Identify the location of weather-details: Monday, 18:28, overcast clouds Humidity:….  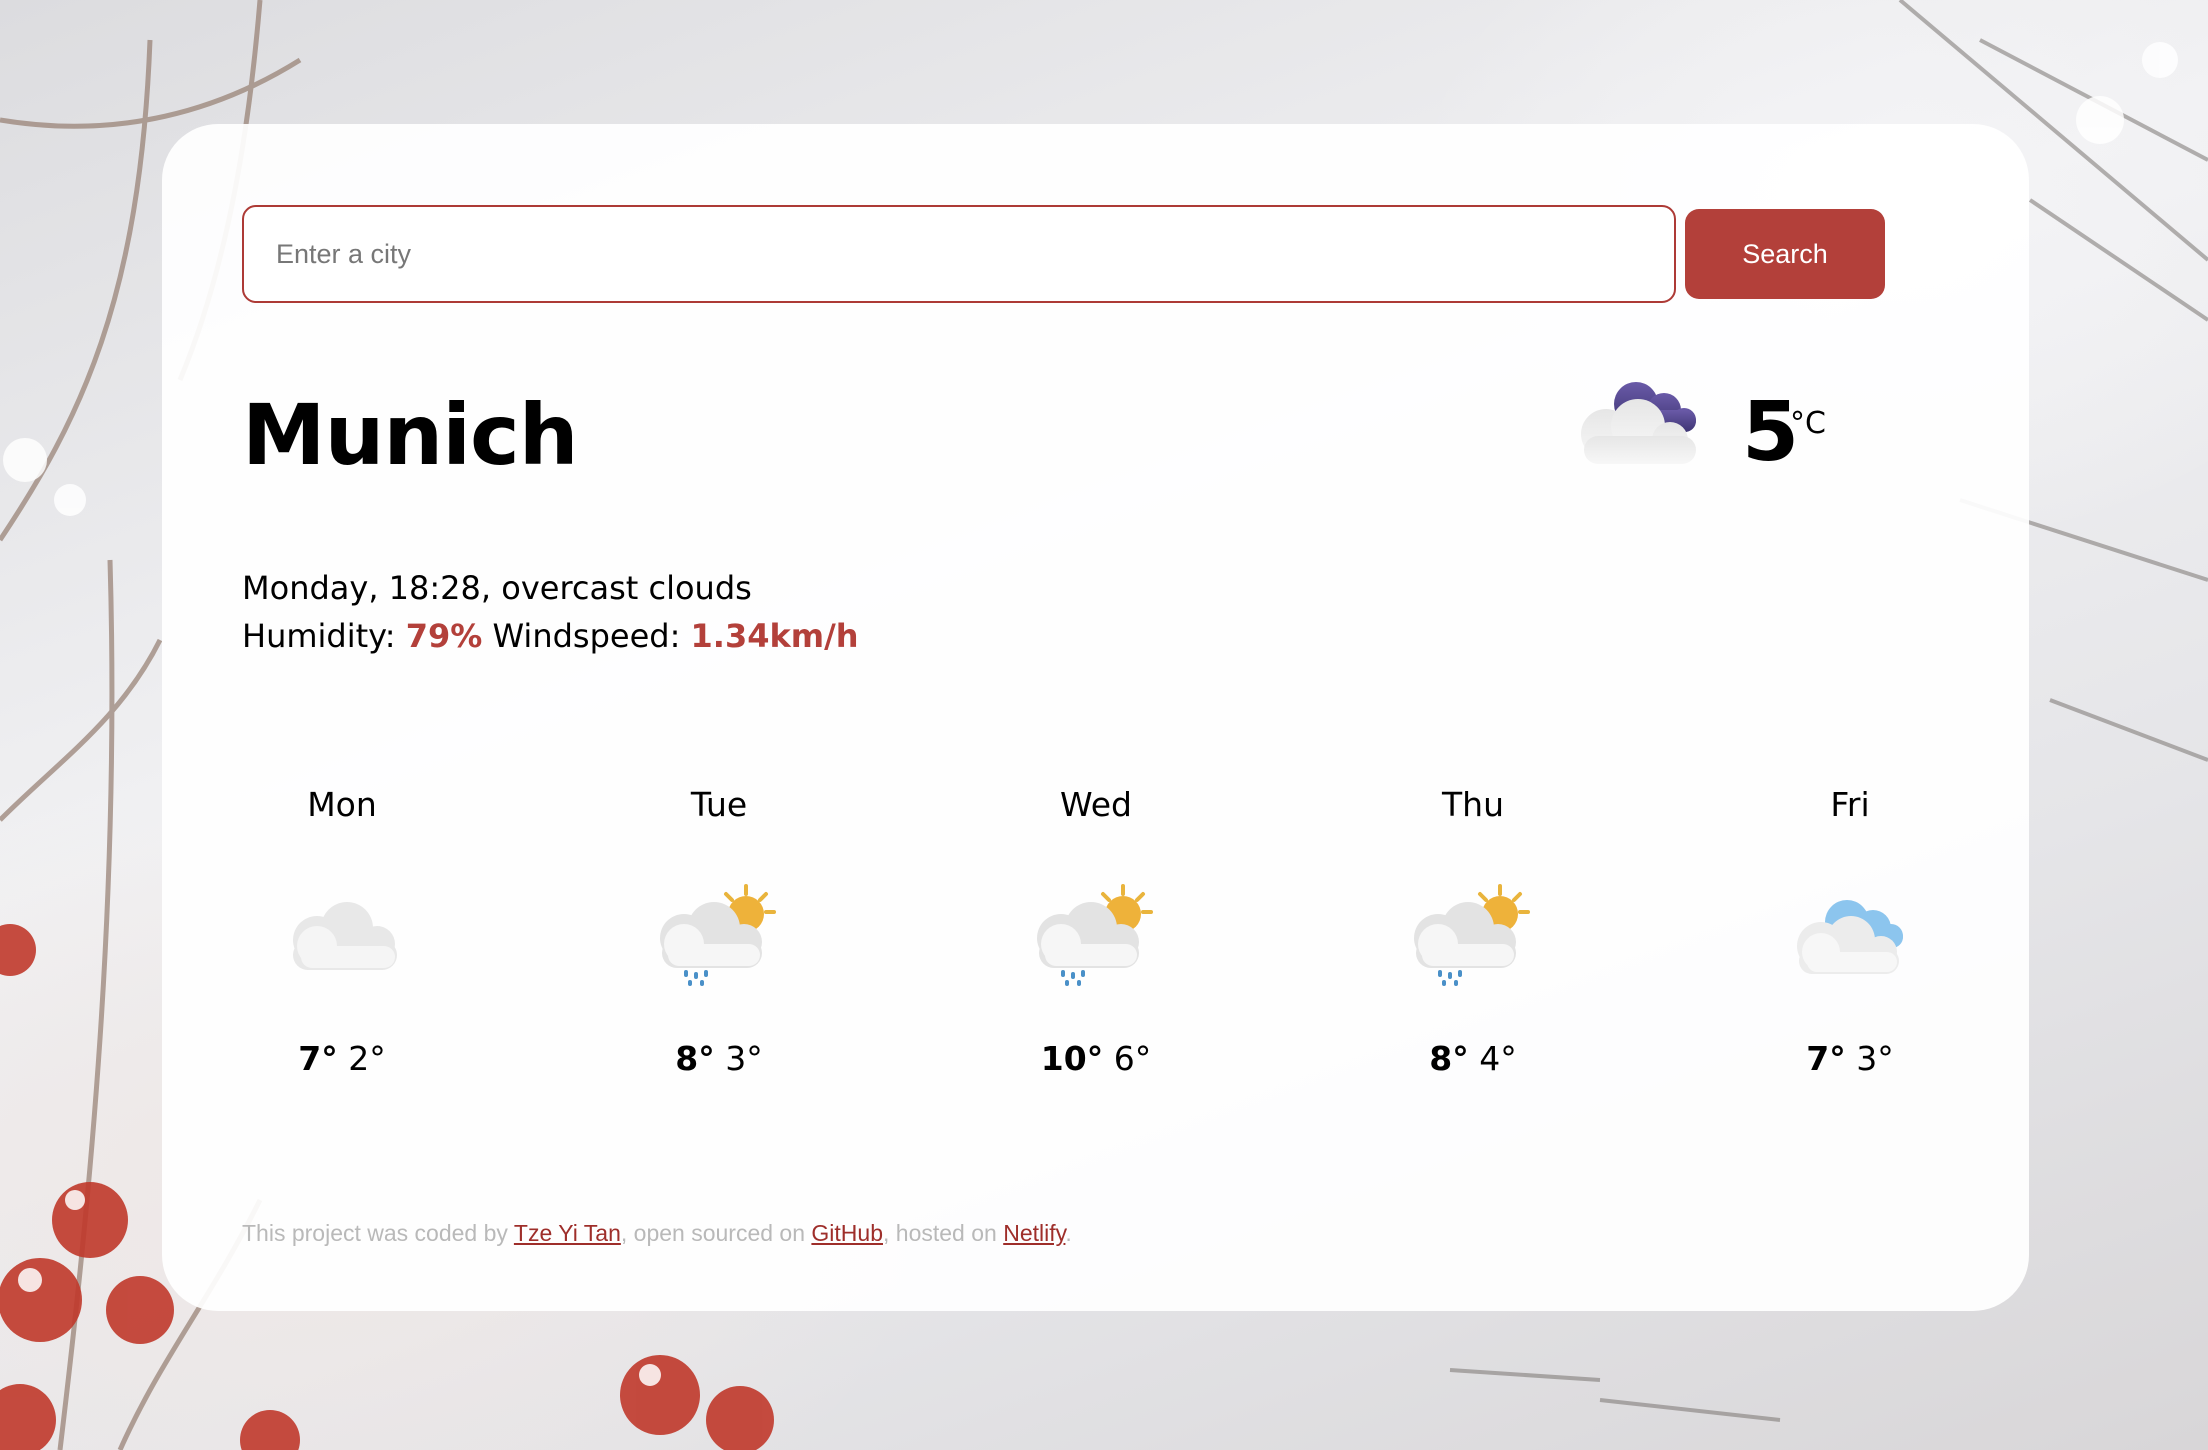
(550, 612).